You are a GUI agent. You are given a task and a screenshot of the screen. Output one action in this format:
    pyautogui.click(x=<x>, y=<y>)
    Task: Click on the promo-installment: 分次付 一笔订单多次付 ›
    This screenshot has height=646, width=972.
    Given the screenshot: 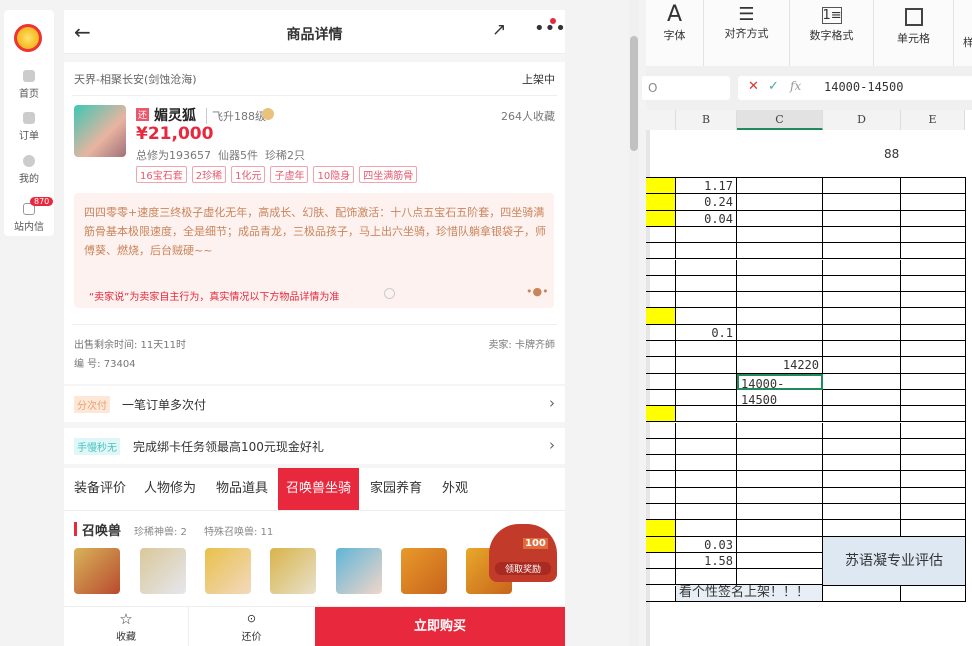 What is the action you would take?
    pyautogui.click(x=314, y=404)
    